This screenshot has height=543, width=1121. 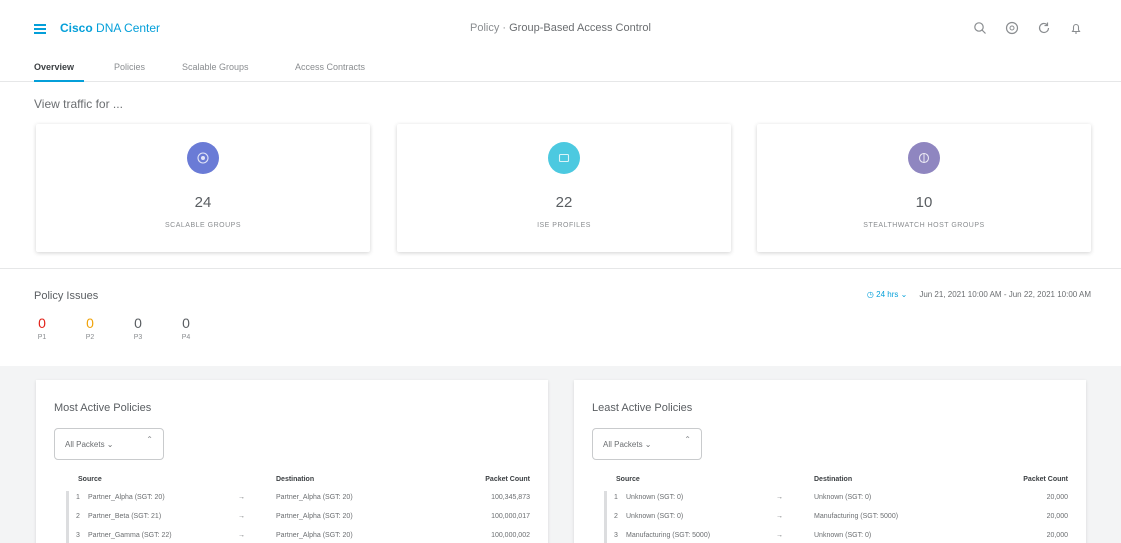 What do you see at coordinates (130, 535) in the screenshot?
I see `row-source: Partner_Gamma (SGT: 22)` at bounding box center [130, 535].